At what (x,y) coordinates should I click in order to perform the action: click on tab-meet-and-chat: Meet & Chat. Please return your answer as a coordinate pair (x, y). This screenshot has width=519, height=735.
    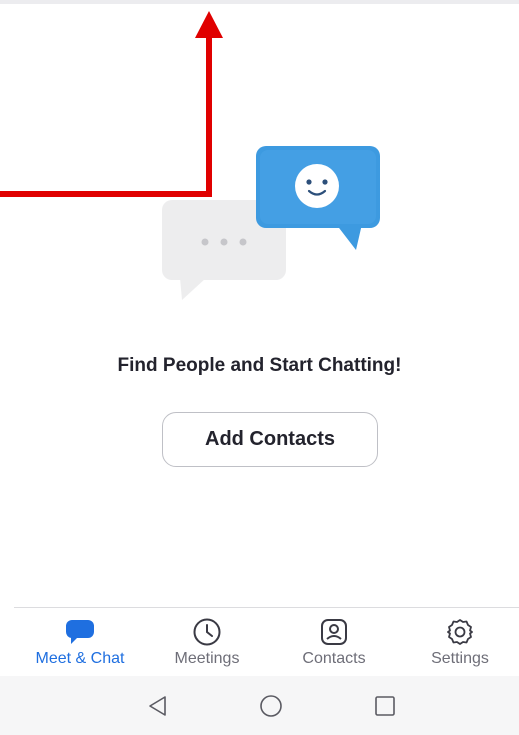
    Looking at the image, I should click on (80, 641).